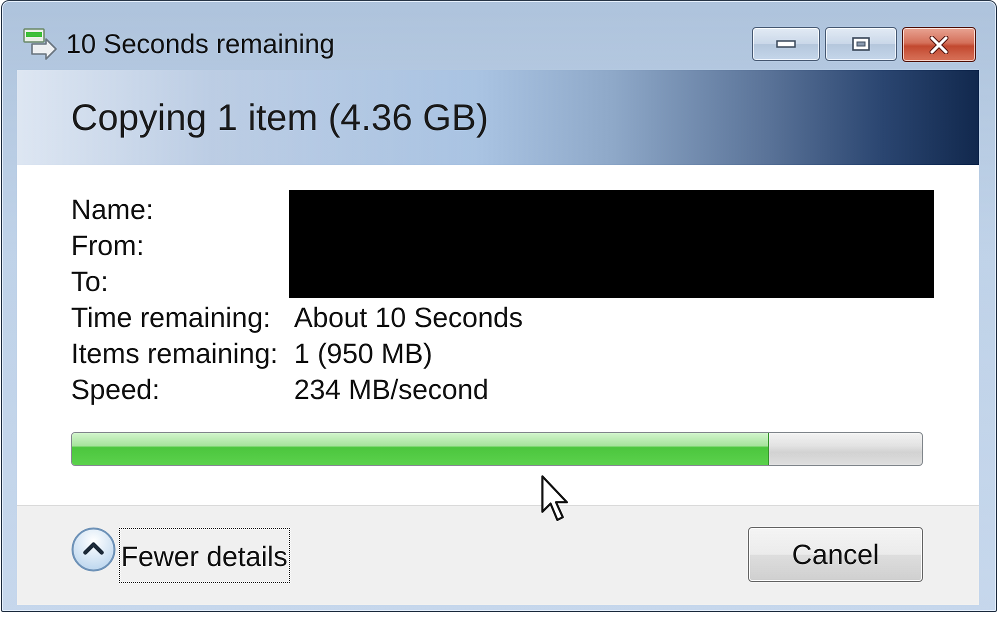 This screenshot has height=628, width=1000. What do you see at coordinates (279, 117) in the screenshot?
I see `dialog-heading: Copying 1 item (4.36 GB)` at bounding box center [279, 117].